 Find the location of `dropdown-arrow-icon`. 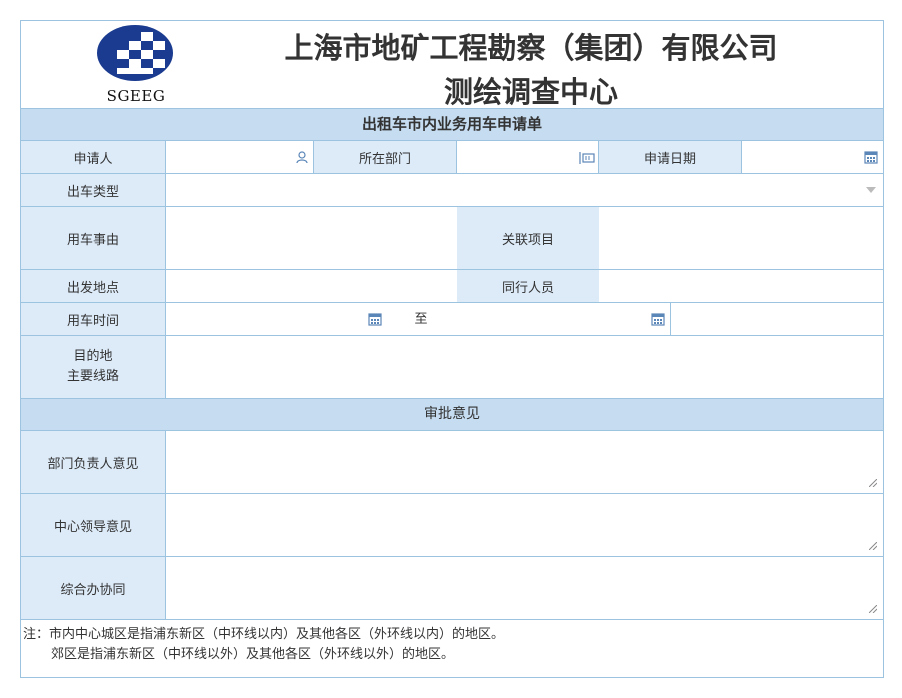

dropdown-arrow-icon is located at coordinates (871, 190).